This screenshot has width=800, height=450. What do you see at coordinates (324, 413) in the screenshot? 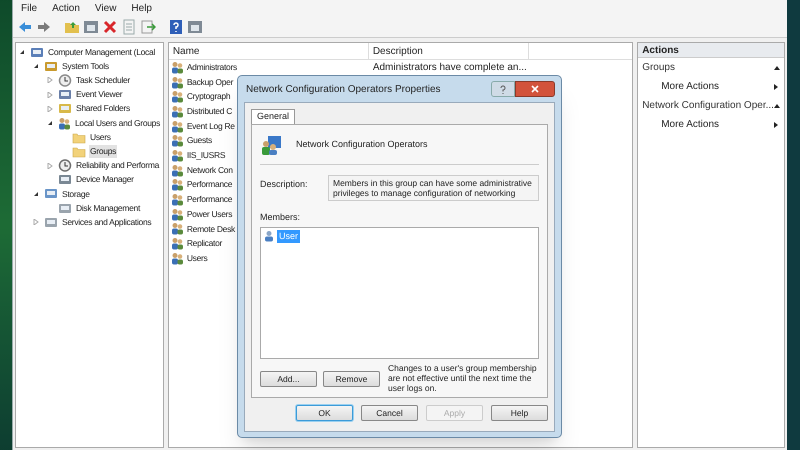
I see `dialog-button: OK` at bounding box center [324, 413].